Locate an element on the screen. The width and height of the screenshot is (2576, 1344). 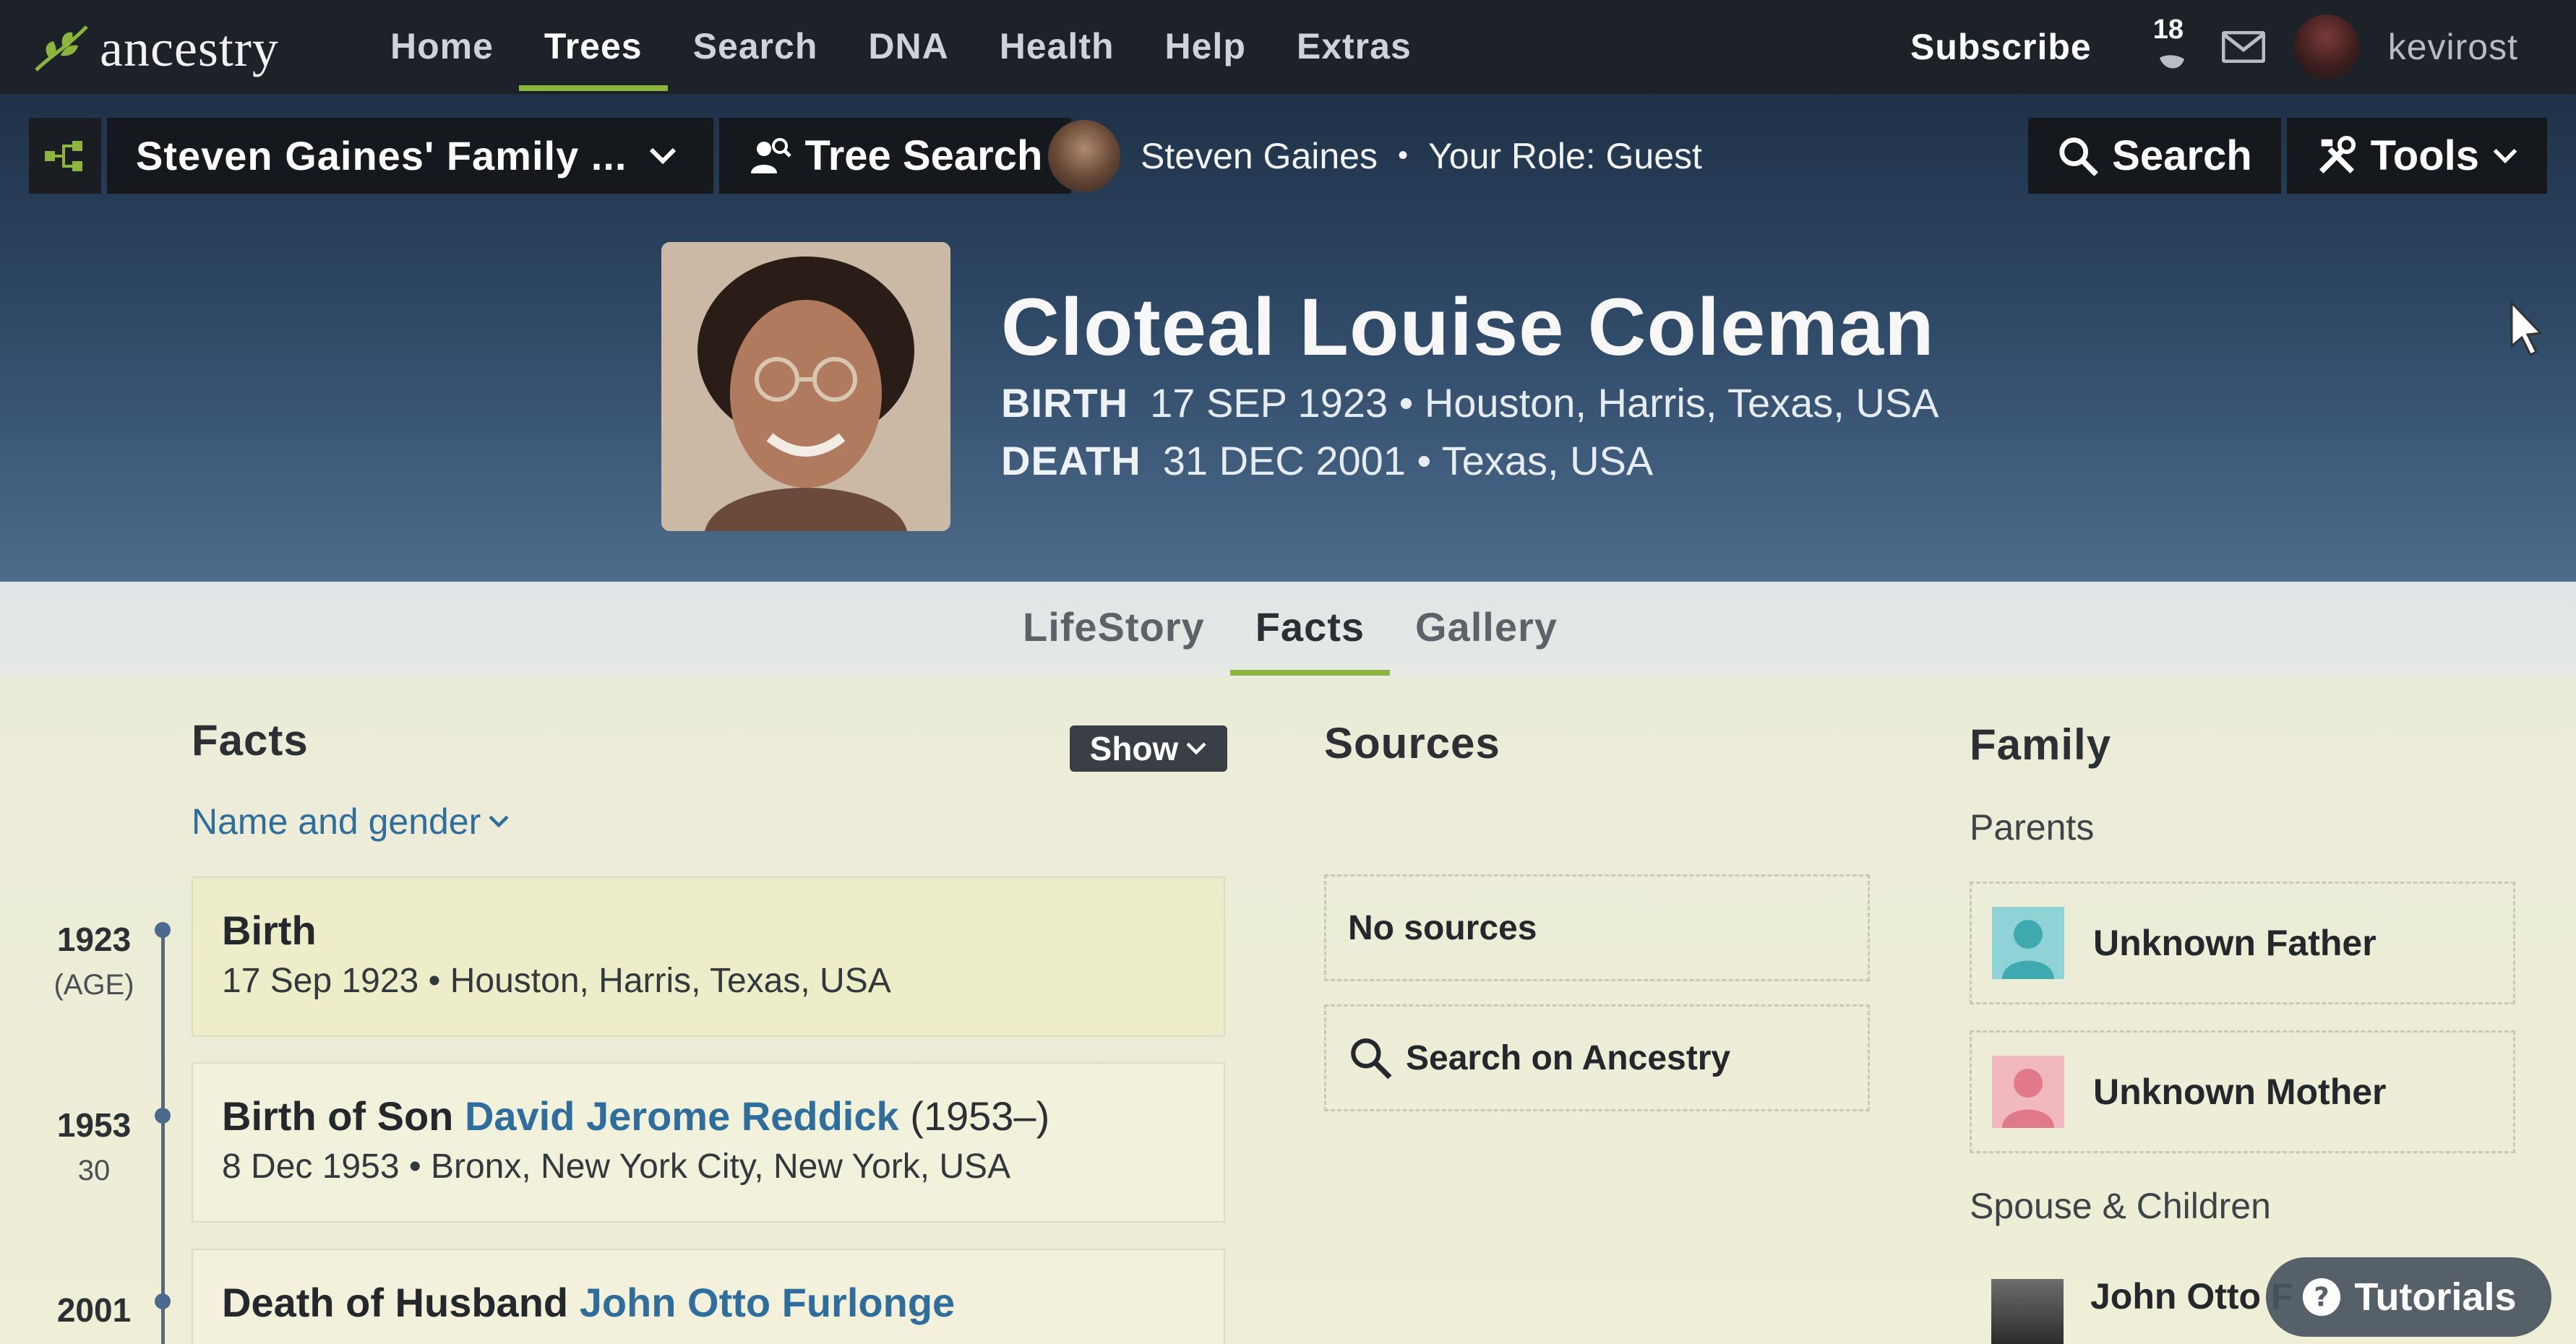
spouse-name: John Otto F is located at coordinates (2192, 1296).